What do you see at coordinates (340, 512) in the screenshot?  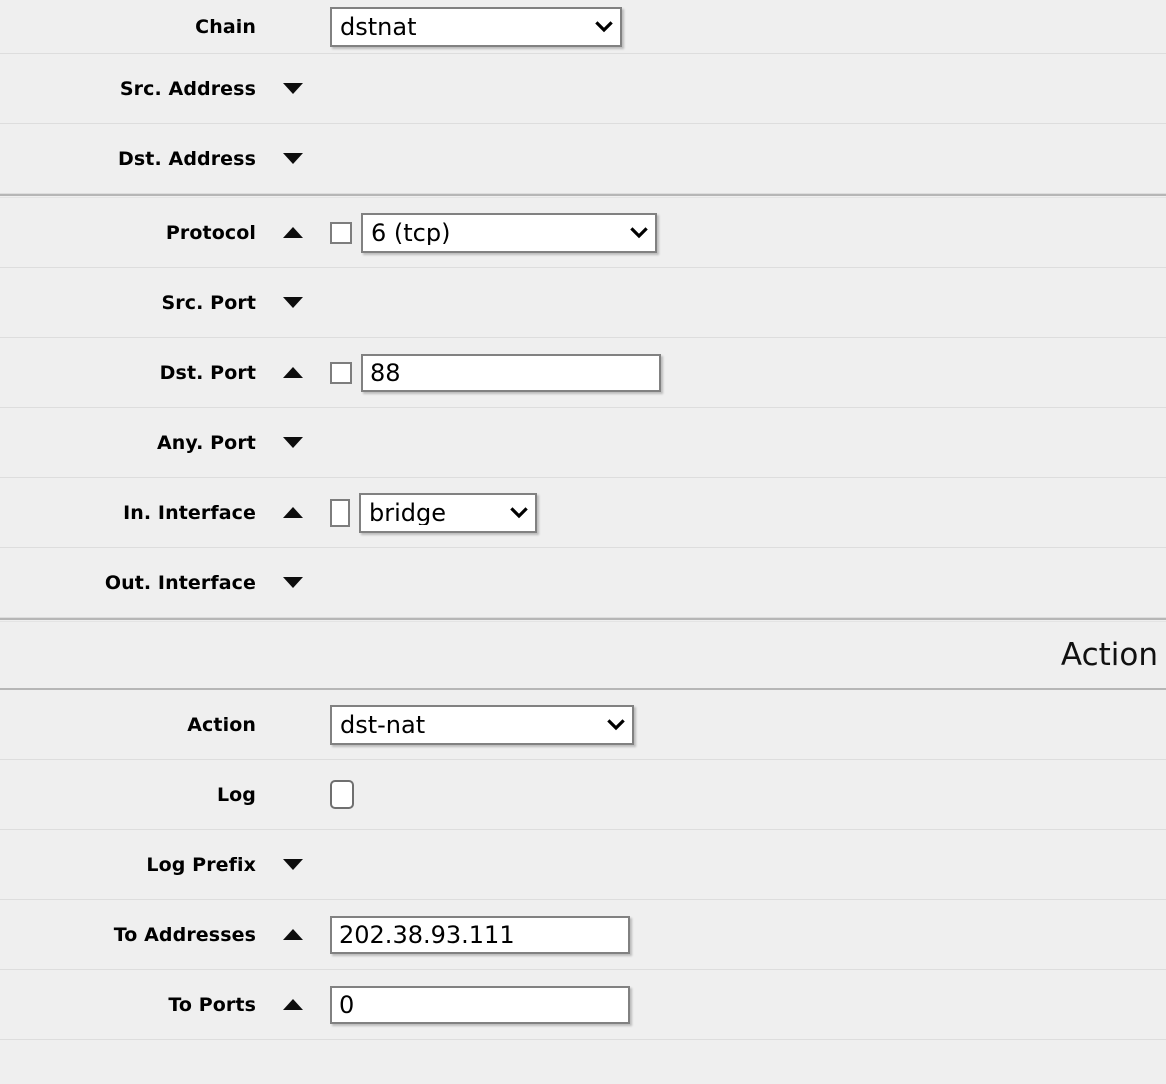 I see `in-interface-negate-checkbox` at bounding box center [340, 512].